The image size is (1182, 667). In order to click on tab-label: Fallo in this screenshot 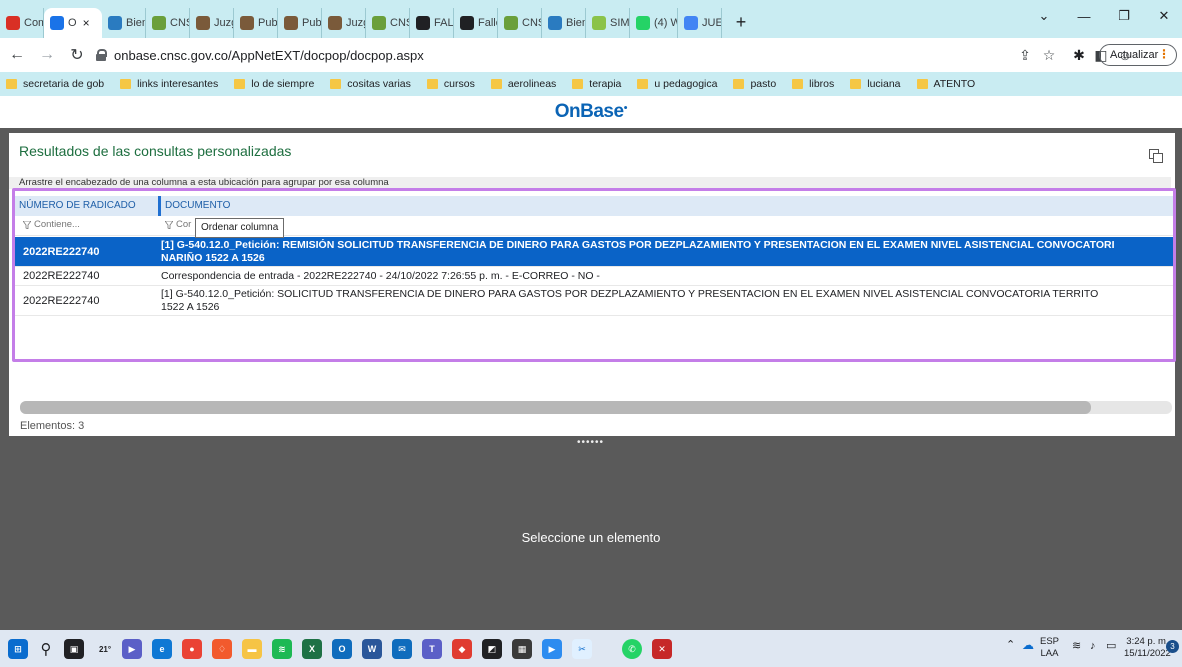, I will do `click(487, 23)`.